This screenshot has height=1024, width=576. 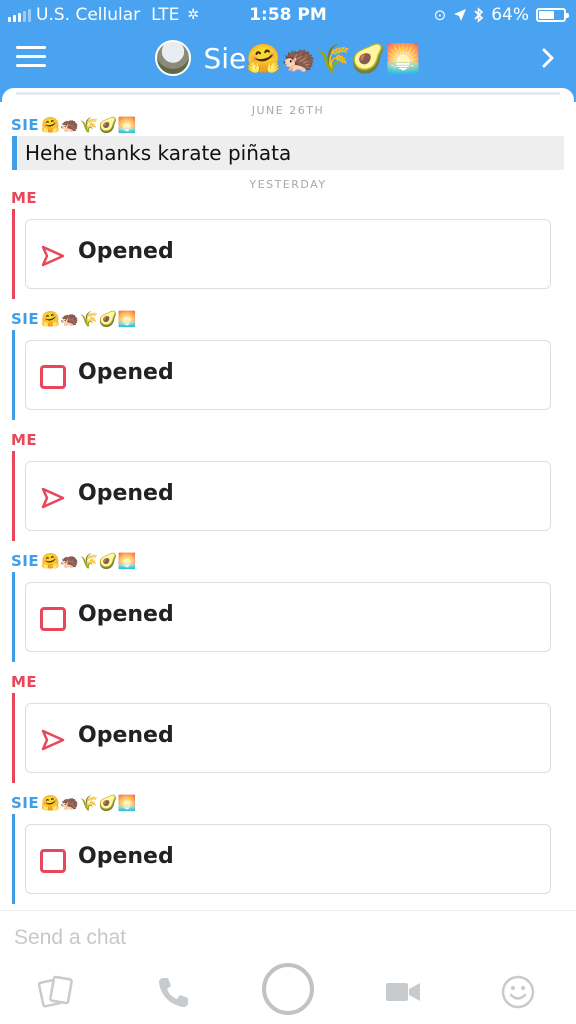 I want to click on chat-composer, so click(x=288, y=967).